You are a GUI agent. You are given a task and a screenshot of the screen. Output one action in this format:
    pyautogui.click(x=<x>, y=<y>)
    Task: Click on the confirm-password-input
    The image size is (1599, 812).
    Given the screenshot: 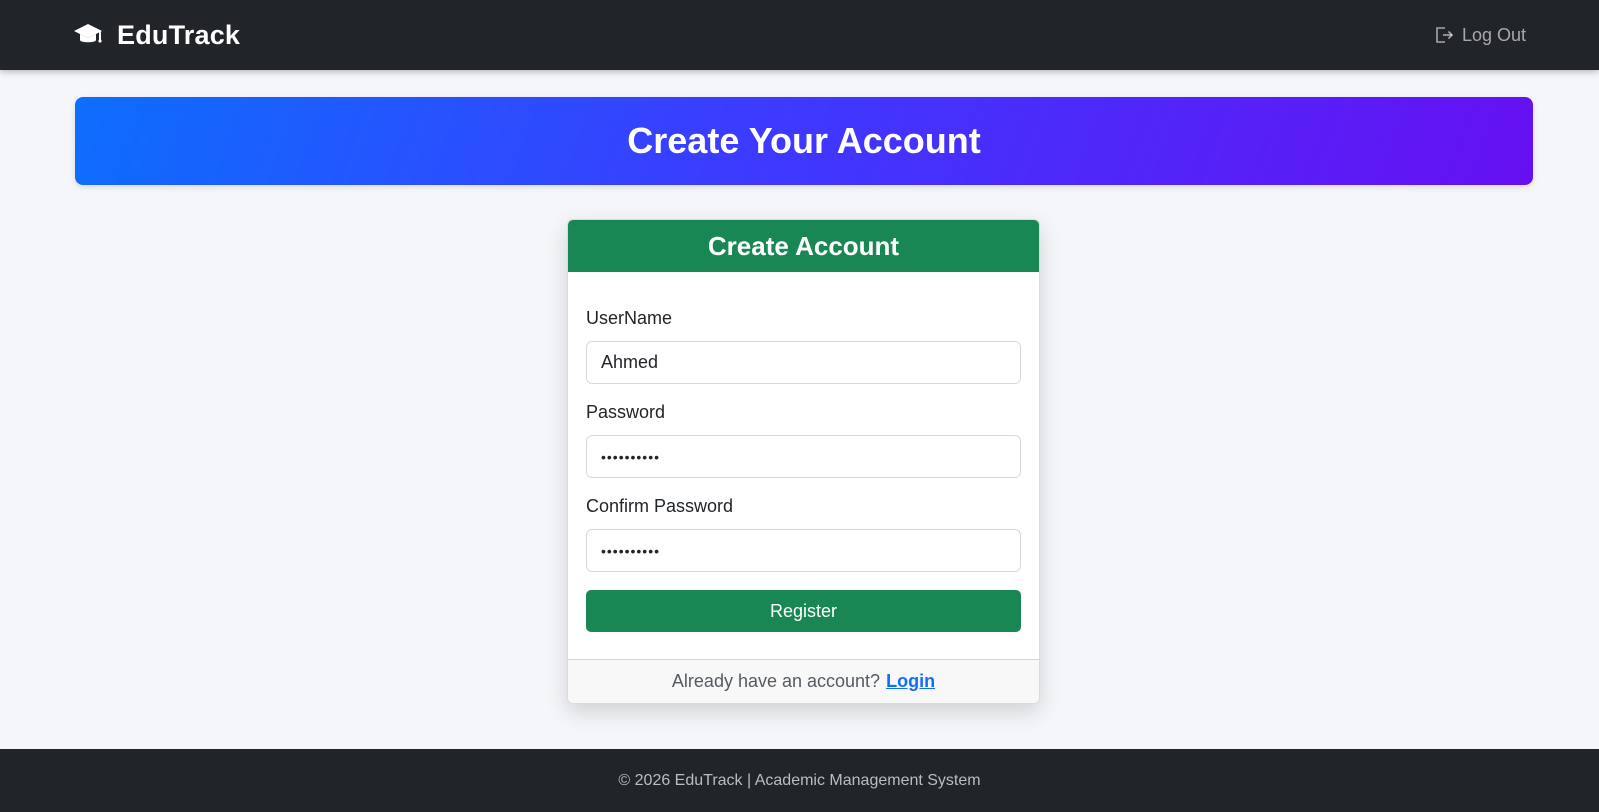 What is the action you would take?
    pyautogui.click(x=803, y=550)
    